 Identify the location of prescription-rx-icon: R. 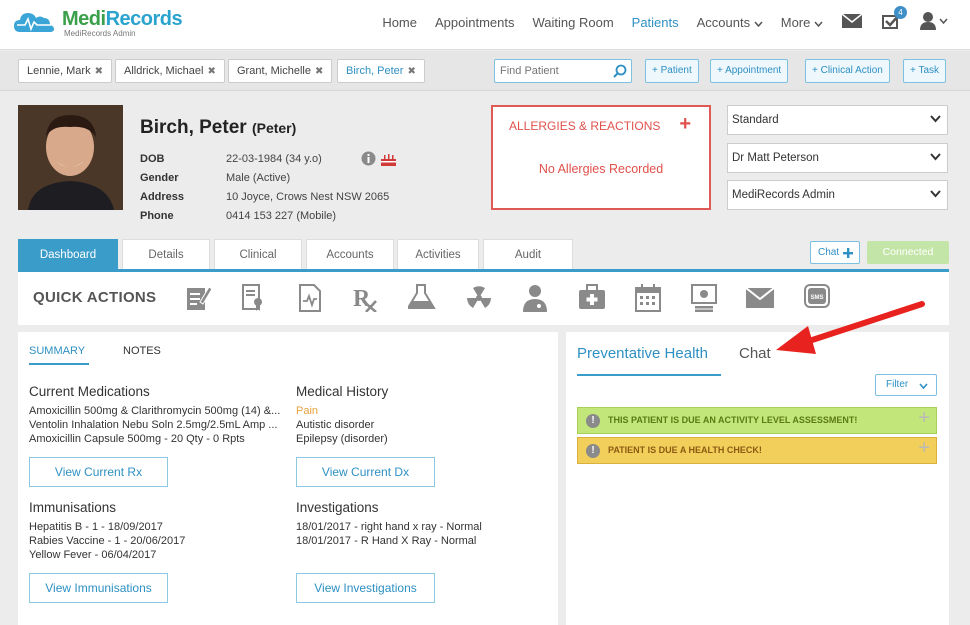
(366, 299).